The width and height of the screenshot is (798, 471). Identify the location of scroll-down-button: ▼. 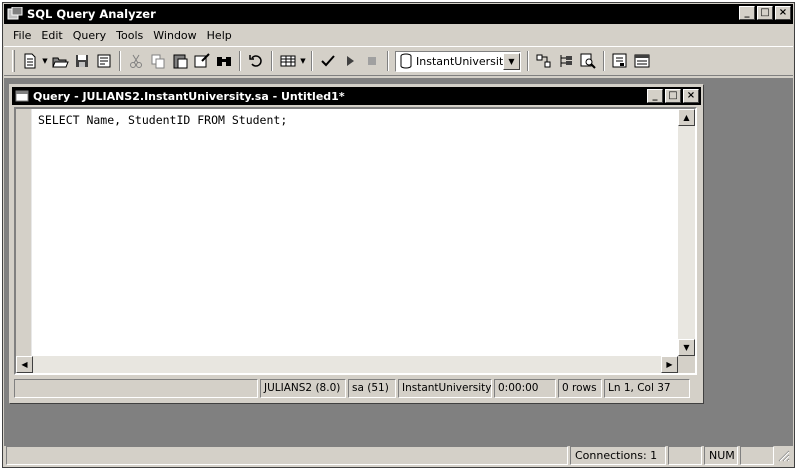
(686, 347).